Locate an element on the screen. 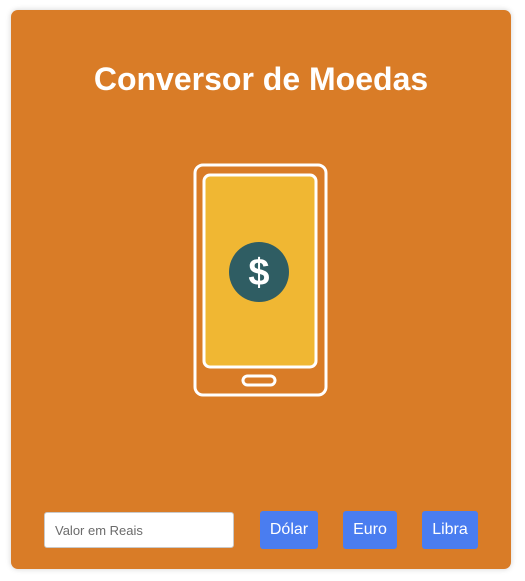  convert-libra-button: Libra is located at coordinates (450, 530).